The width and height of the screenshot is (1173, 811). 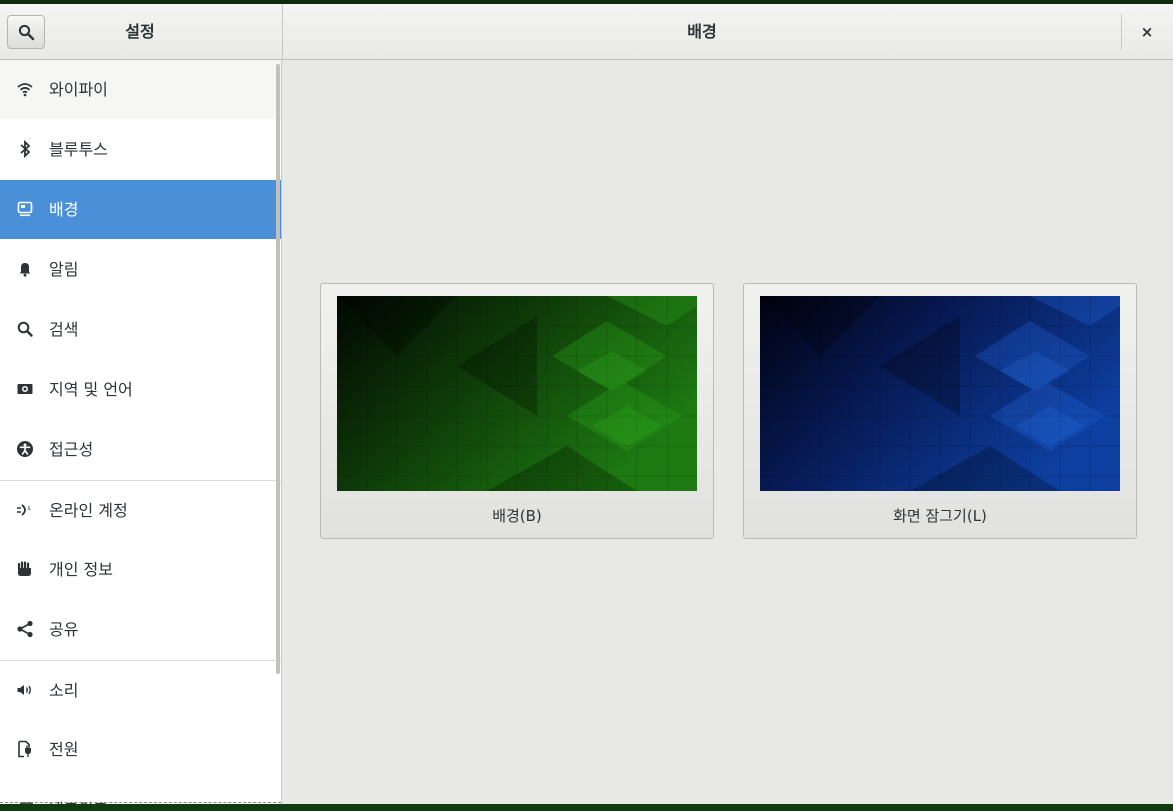 I want to click on background-preview, so click(x=517, y=393).